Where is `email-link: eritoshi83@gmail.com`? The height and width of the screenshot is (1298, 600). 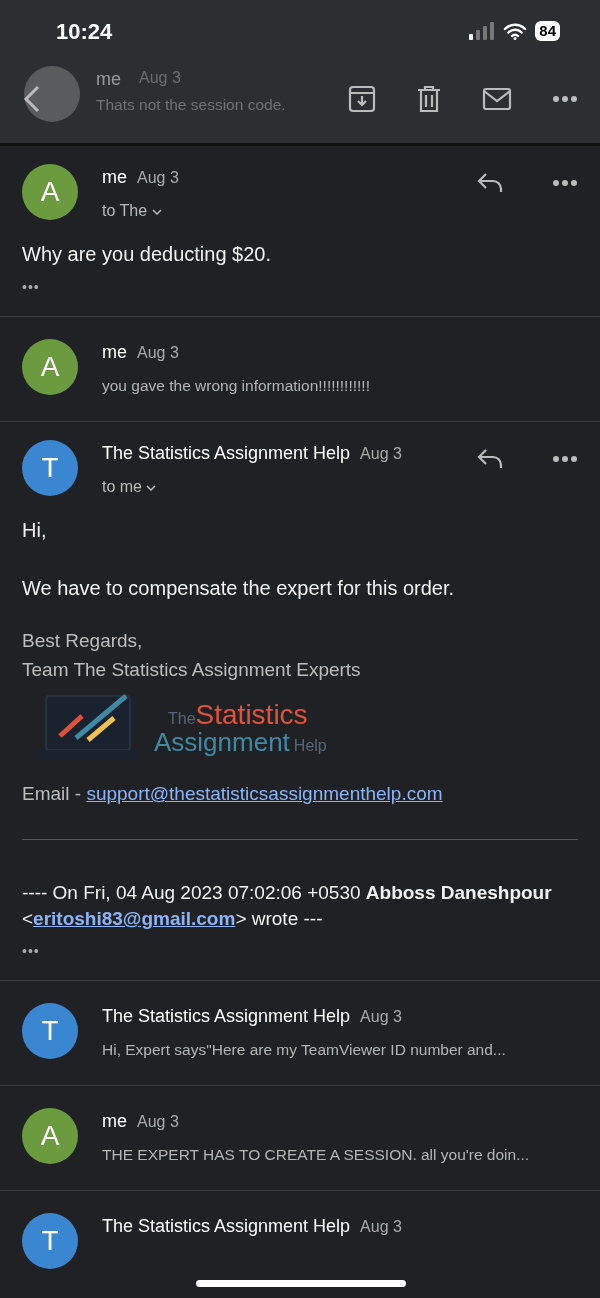
email-link: eritoshi83@gmail.com is located at coordinates (134, 919).